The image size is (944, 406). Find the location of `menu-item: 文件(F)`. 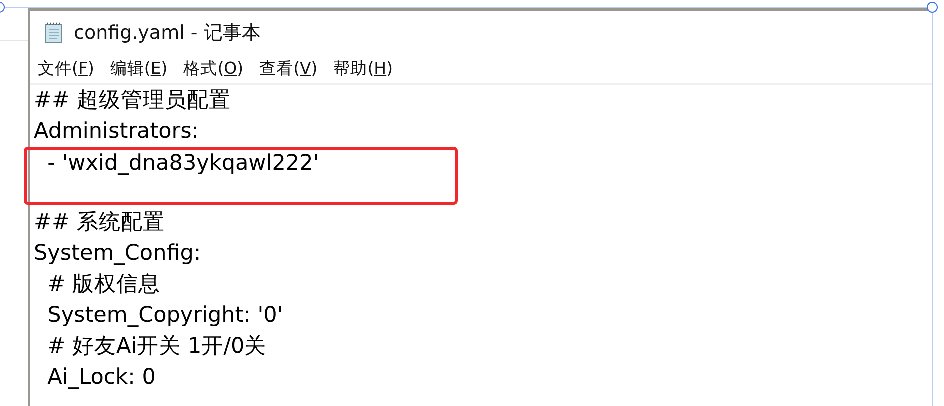

menu-item: 文件(F) is located at coordinates (66, 69).